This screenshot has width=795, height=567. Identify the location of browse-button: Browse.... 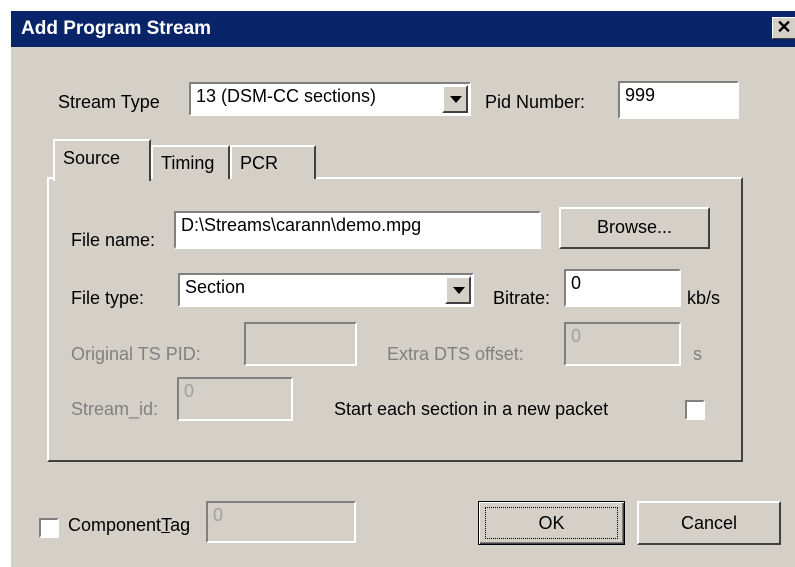
(634, 228).